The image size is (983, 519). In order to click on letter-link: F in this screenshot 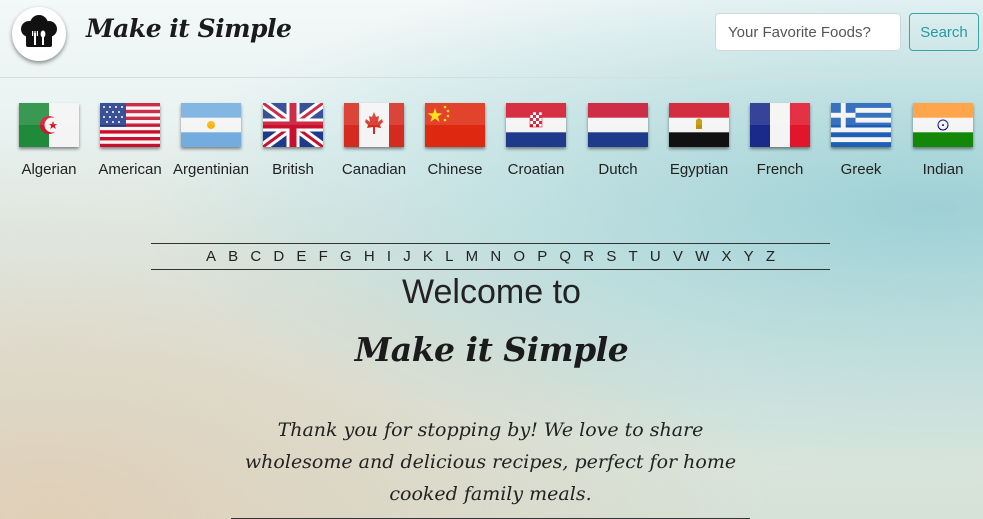, I will do `click(323, 256)`.